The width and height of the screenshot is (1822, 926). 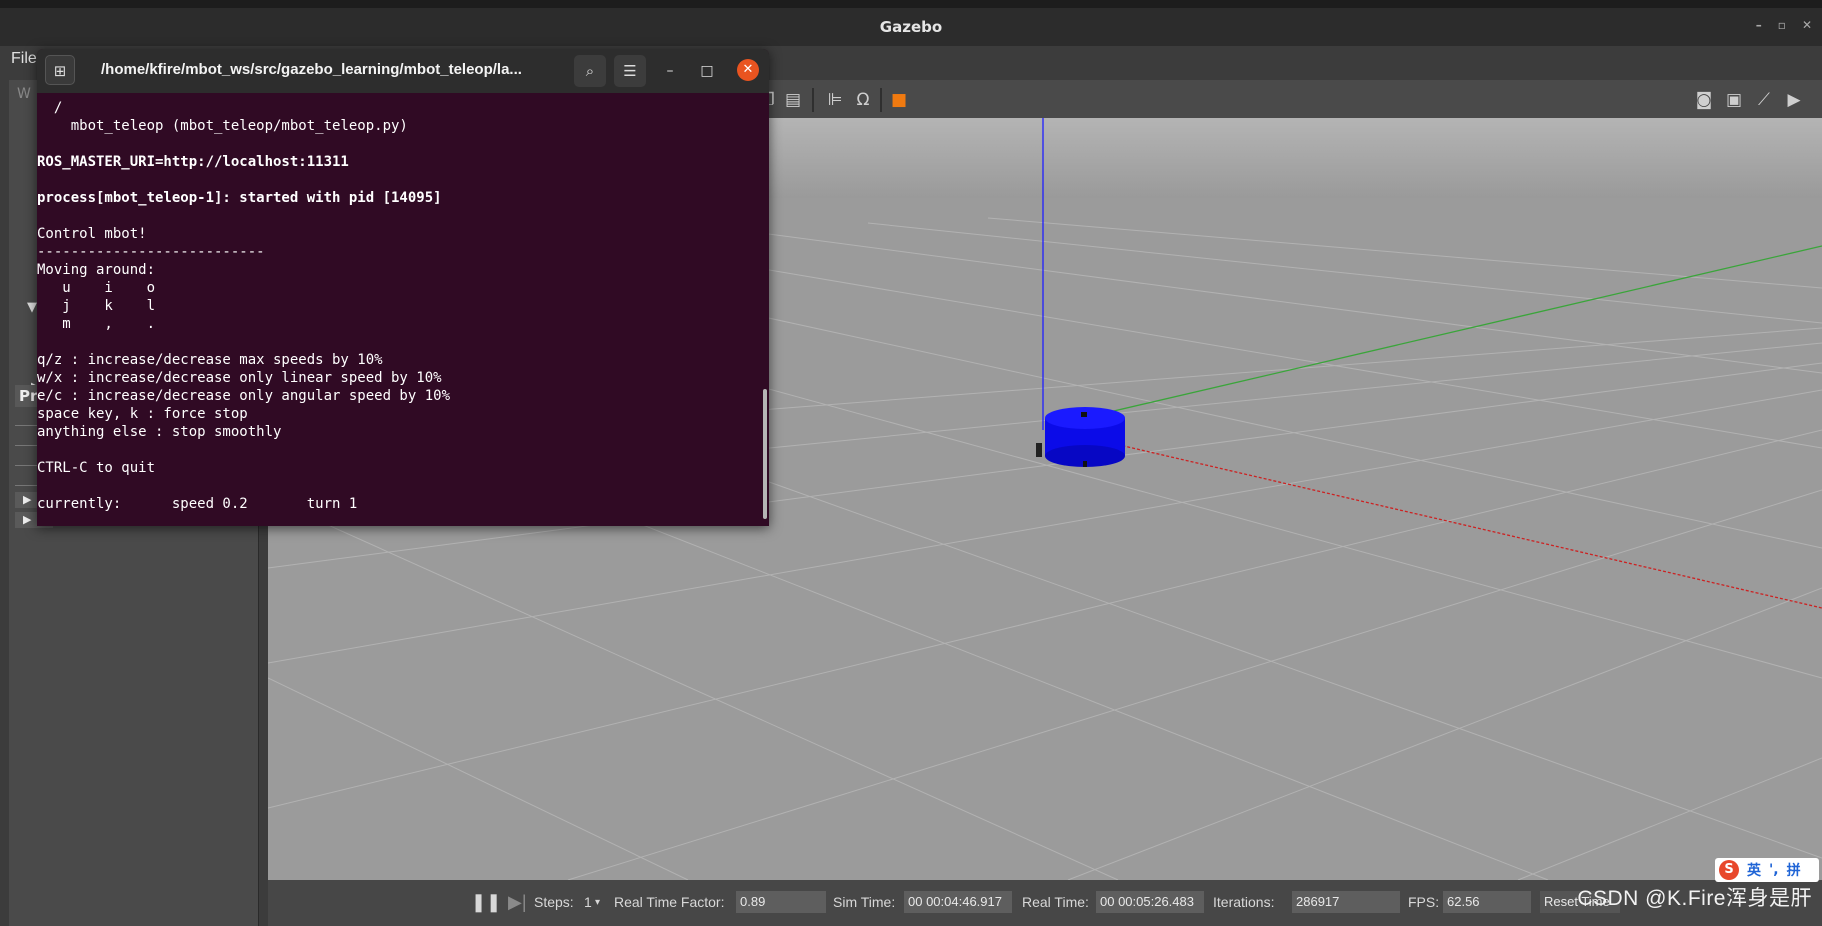 I want to click on steps-value: 1, so click(x=588, y=902).